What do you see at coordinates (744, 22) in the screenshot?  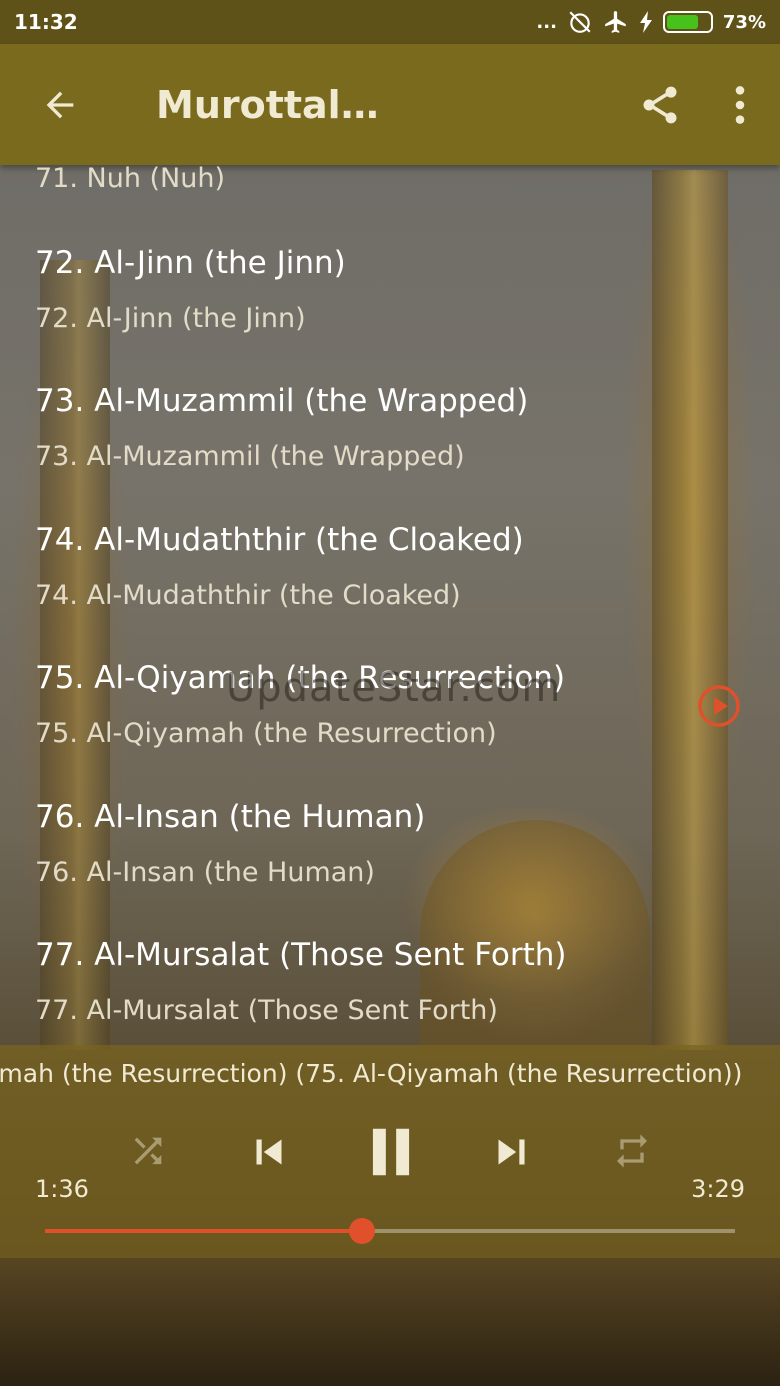 I see `battery-percent: 73%` at bounding box center [744, 22].